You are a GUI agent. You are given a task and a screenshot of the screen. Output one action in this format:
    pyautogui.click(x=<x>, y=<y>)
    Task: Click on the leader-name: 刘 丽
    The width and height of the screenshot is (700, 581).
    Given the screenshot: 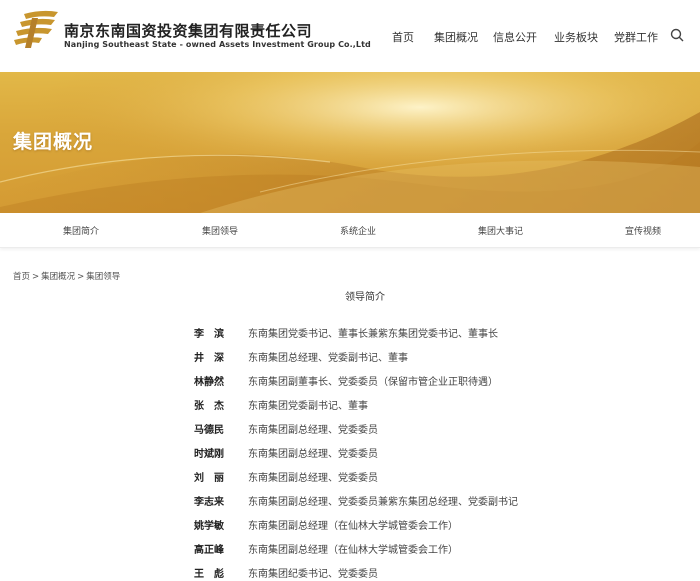 What is the action you would take?
    pyautogui.click(x=209, y=478)
    